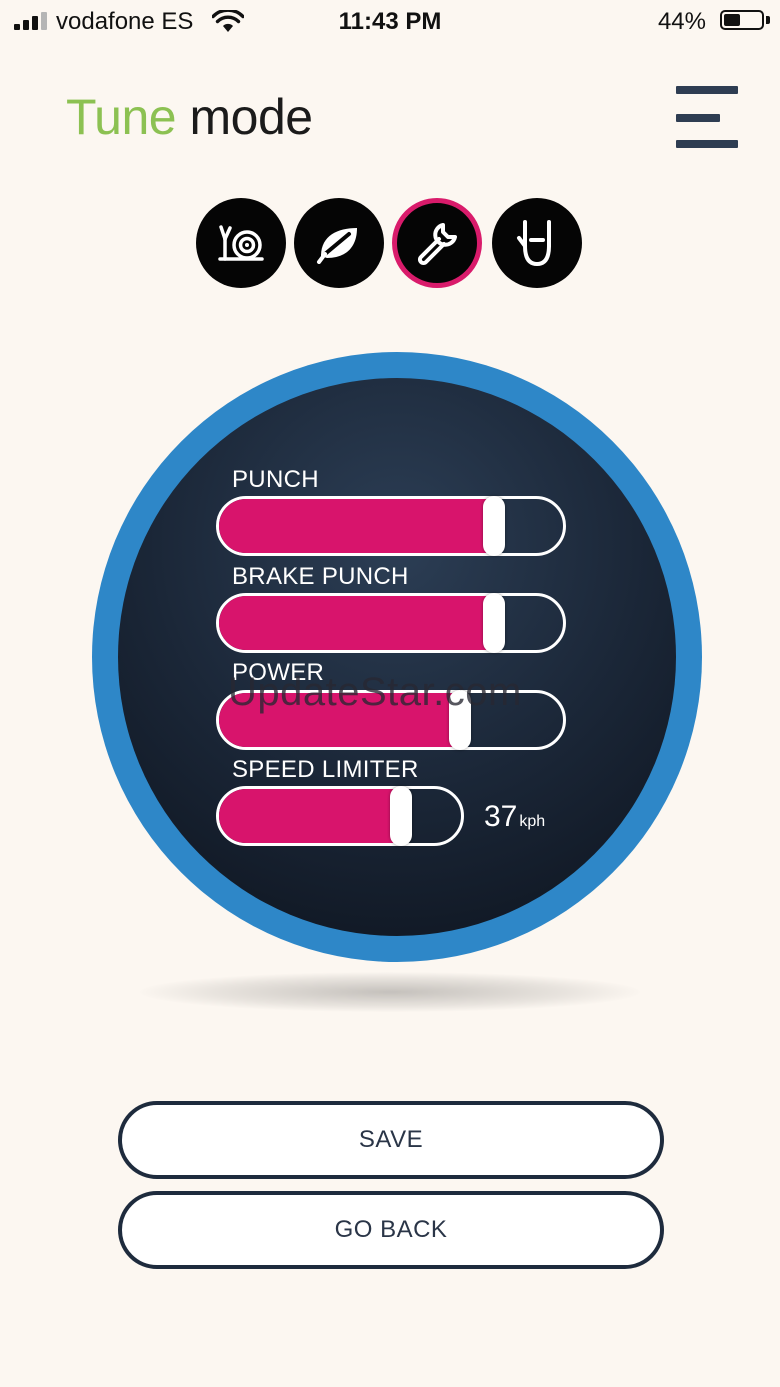 The height and width of the screenshot is (1387, 780). I want to click on speed-limiter-slider-fill, so click(310, 816).